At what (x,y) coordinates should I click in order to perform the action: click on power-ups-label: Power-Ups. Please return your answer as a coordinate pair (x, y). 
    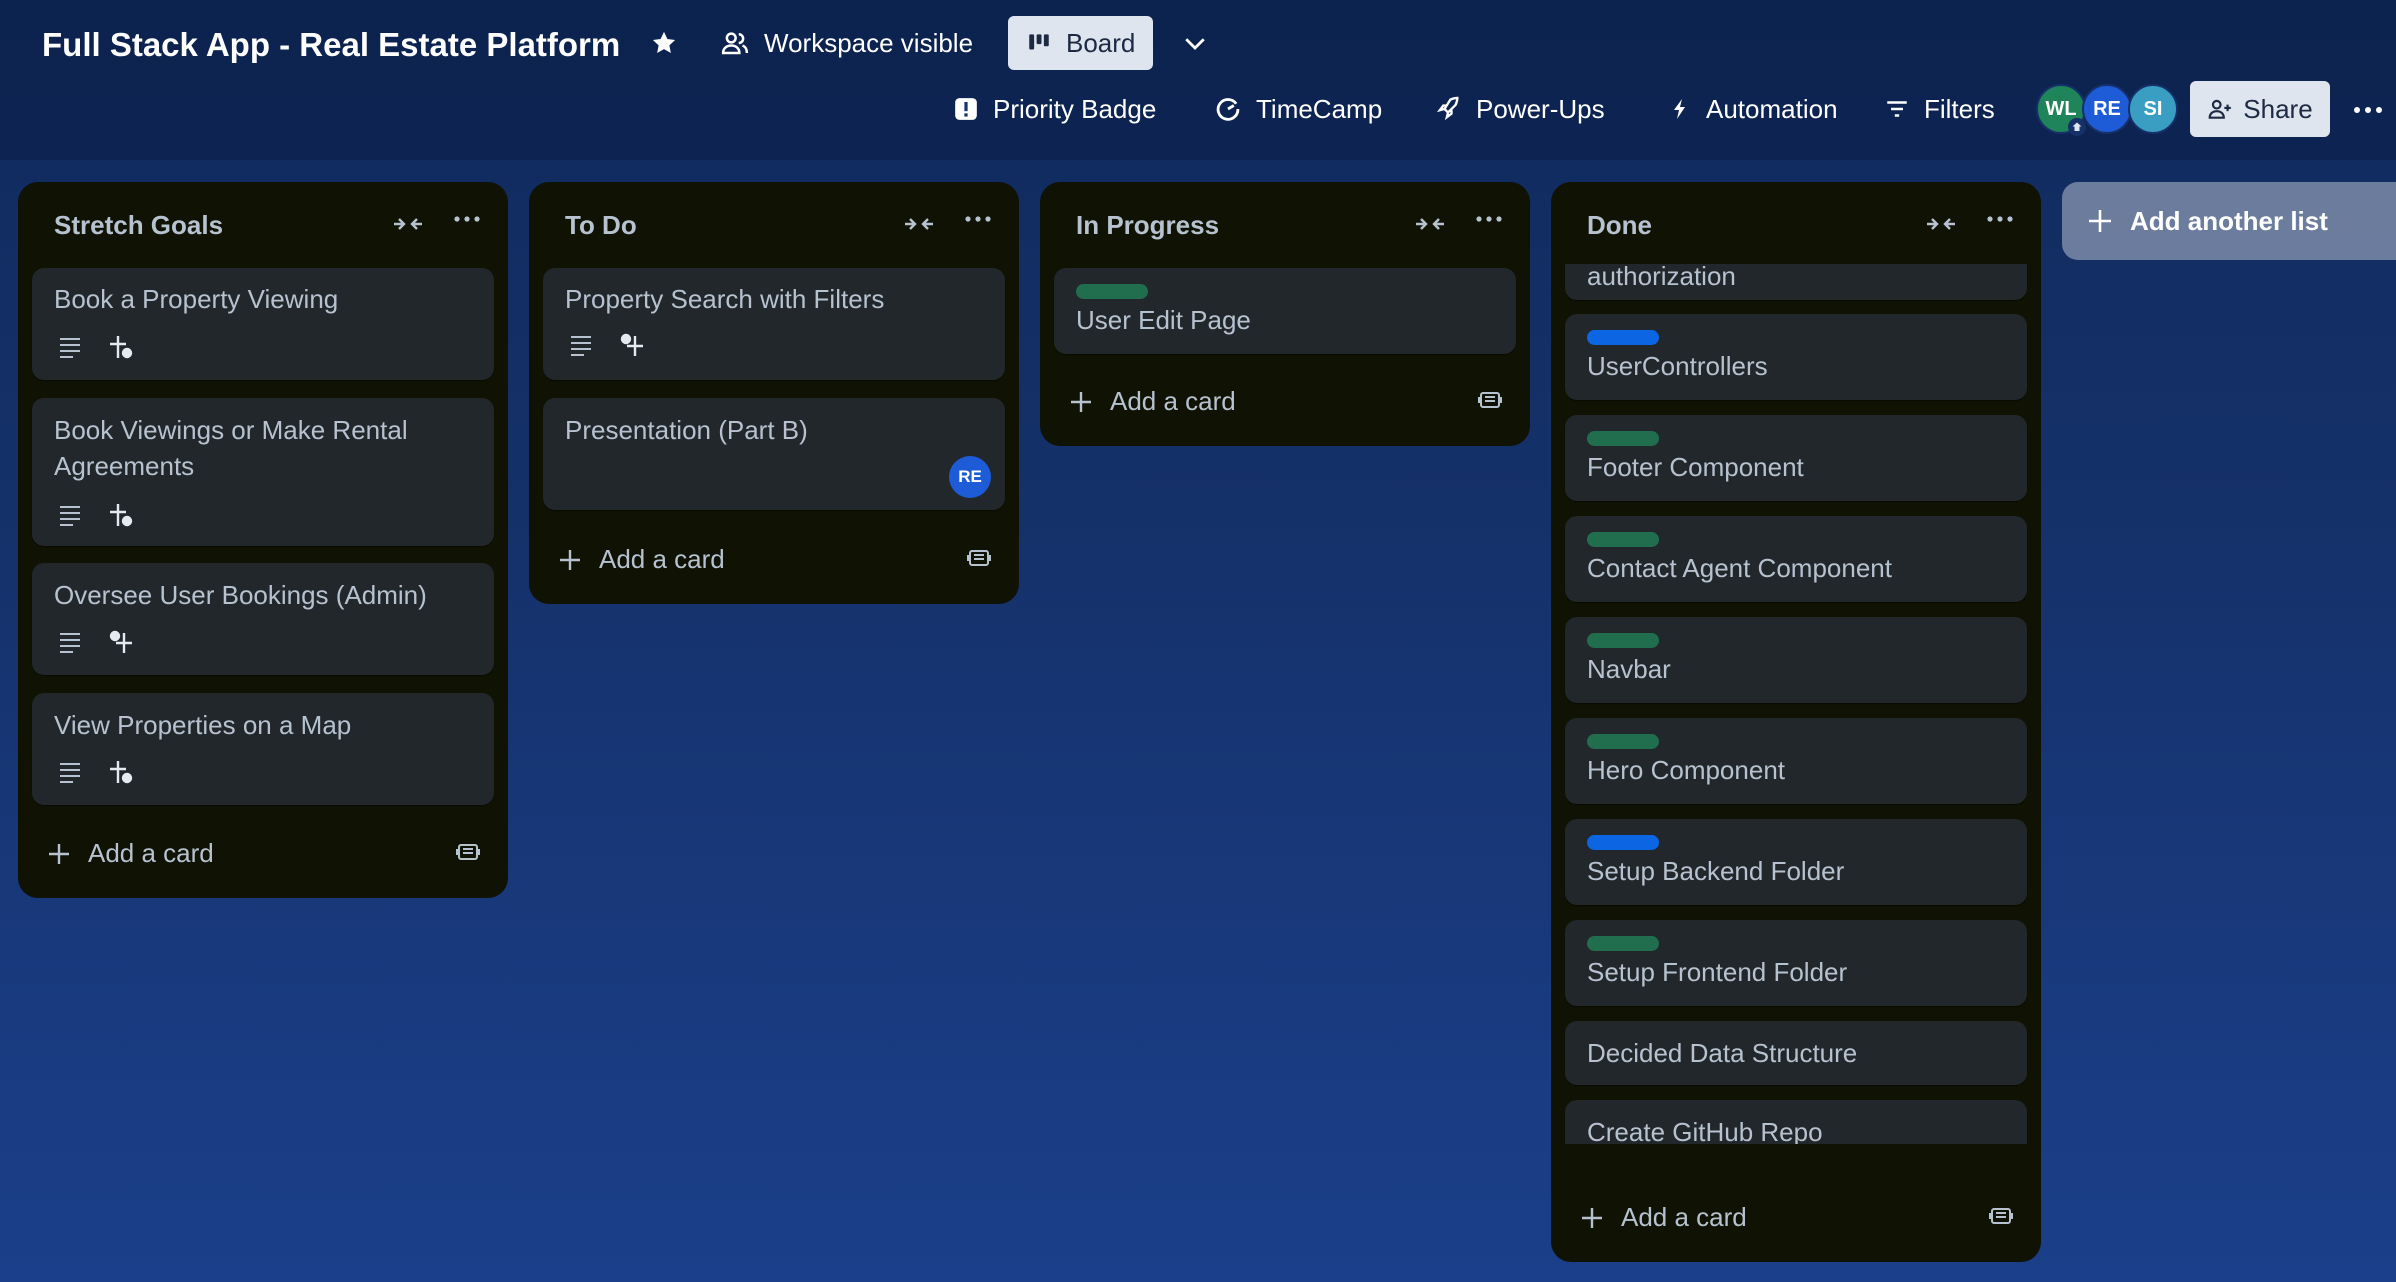
    Looking at the image, I should click on (1540, 108).